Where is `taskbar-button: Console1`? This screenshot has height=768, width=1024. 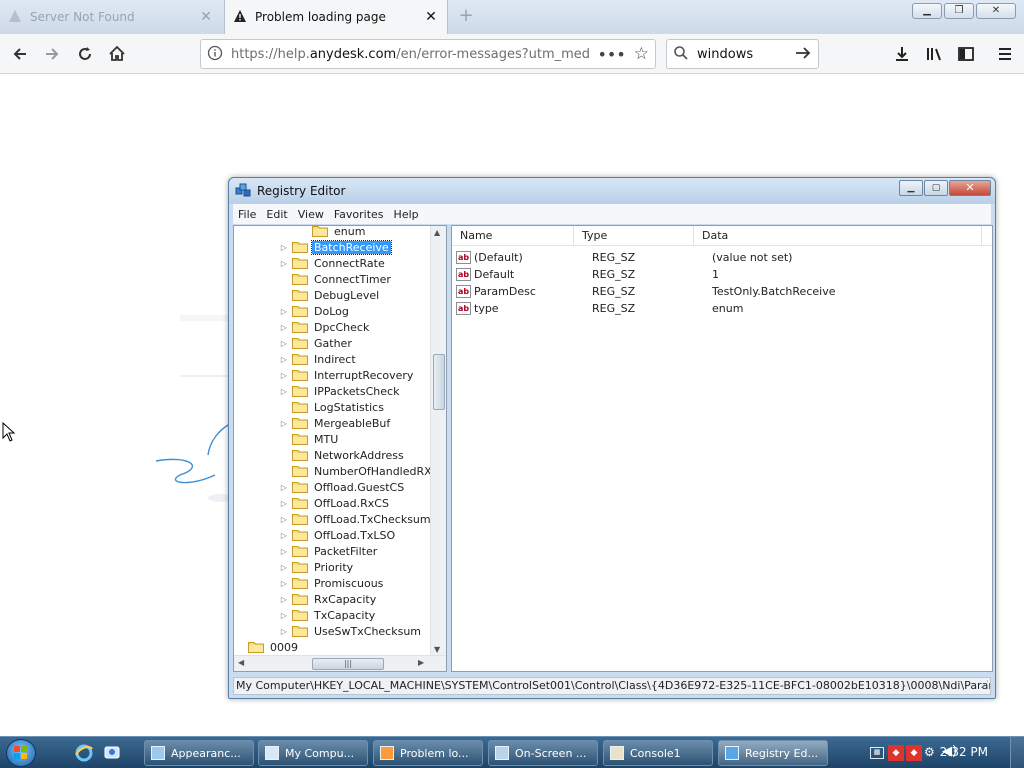
taskbar-button: Console1 is located at coordinates (658, 753).